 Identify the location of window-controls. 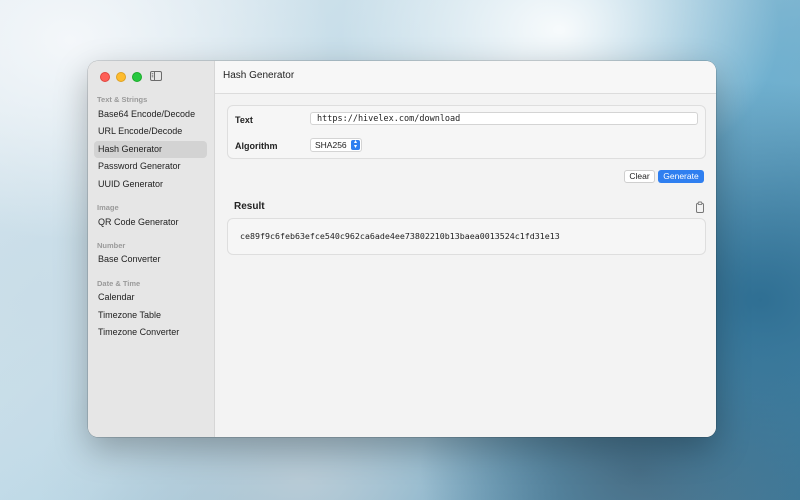
(121, 77).